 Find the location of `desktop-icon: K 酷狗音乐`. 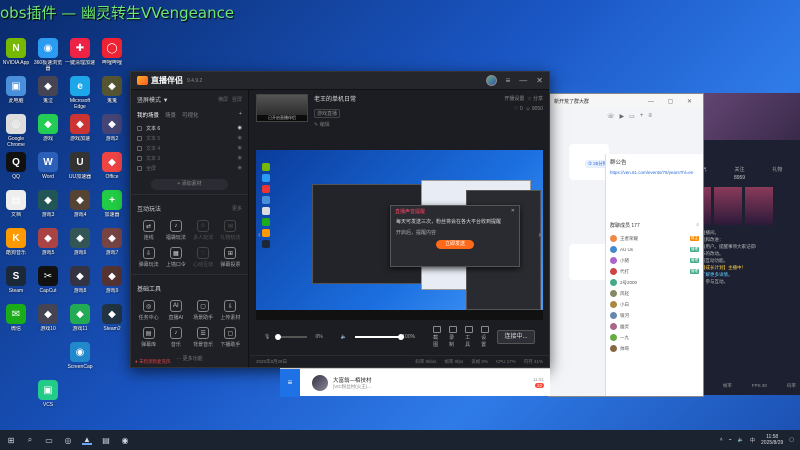

desktop-icon: K 酷狗音乐 is located at coordinates (16, 245).